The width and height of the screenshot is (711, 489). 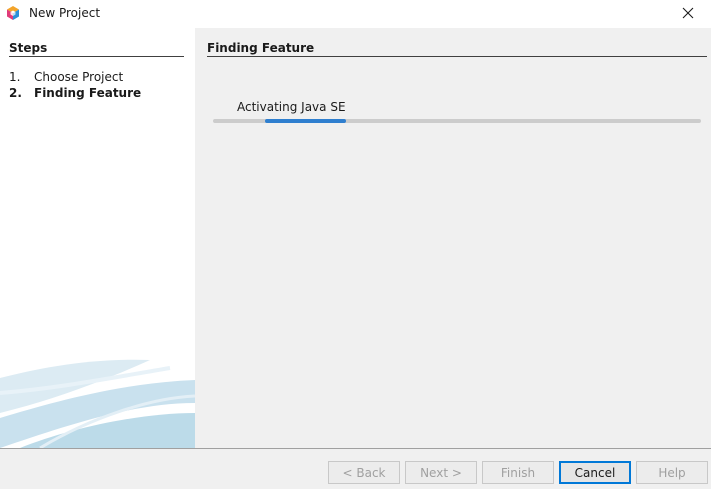 What do you see at coordinates (441, 472) in the screenshot?
I see `next-button: Next >` at bounding box center [441, 472].